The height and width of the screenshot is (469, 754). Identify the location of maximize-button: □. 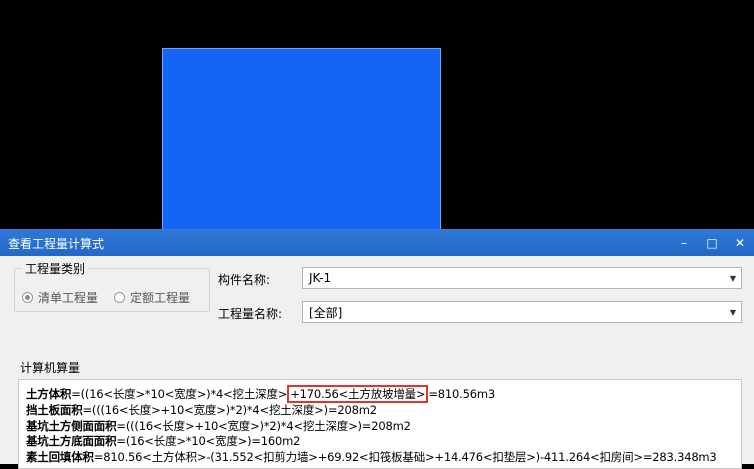
(712, 243).